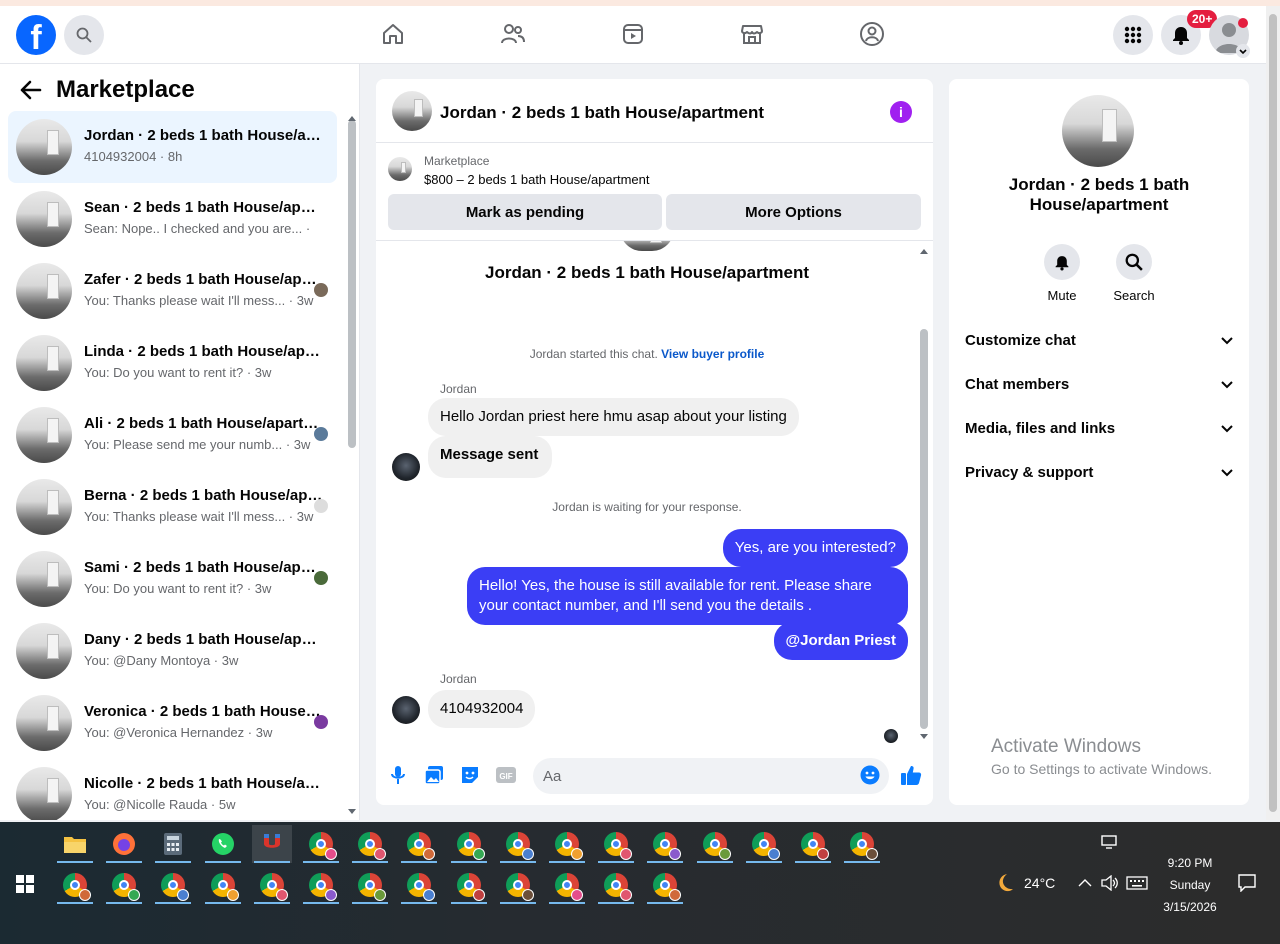  Describe the element at coordinates (712, 354) in the screenshot. I see `view-buyer-profile-link: View buyer profile` at that location.